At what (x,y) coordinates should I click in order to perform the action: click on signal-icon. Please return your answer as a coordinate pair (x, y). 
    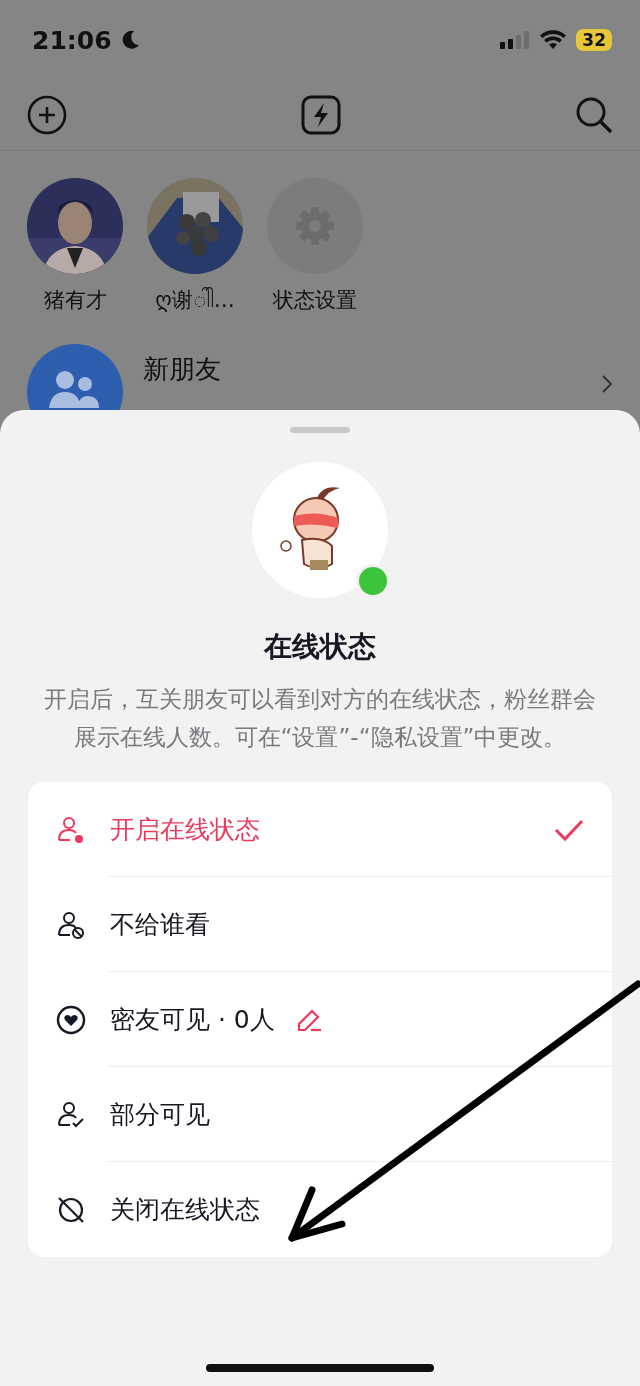
    Looking at the image, I should click on (515, 40).